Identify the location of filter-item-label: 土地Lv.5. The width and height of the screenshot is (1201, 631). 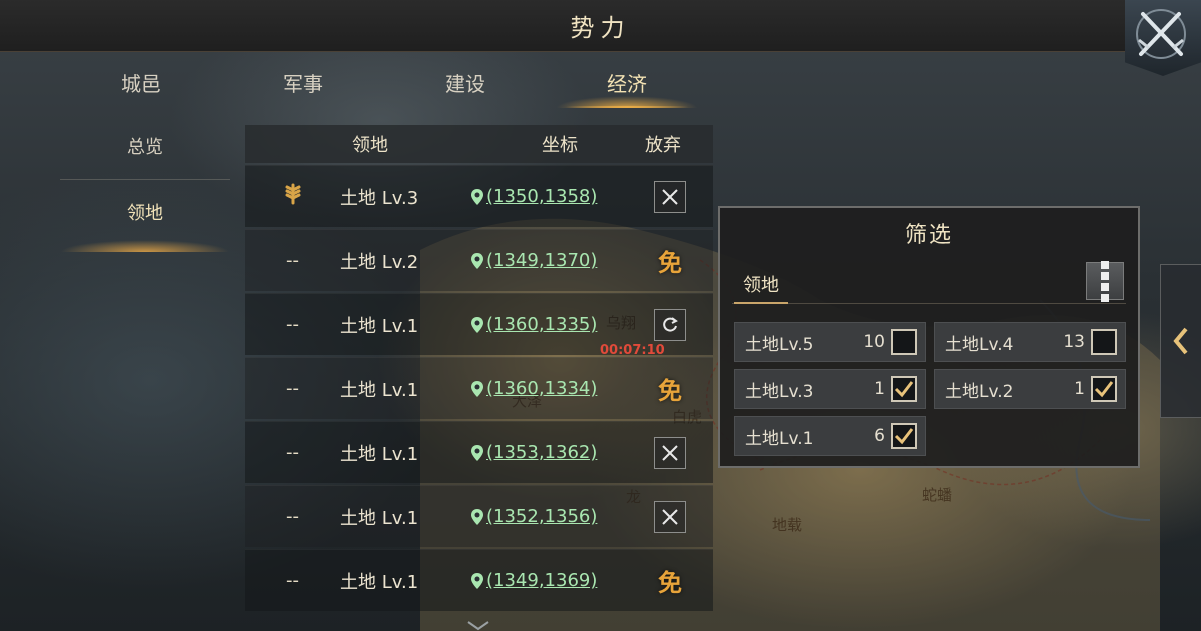
(779, 344).